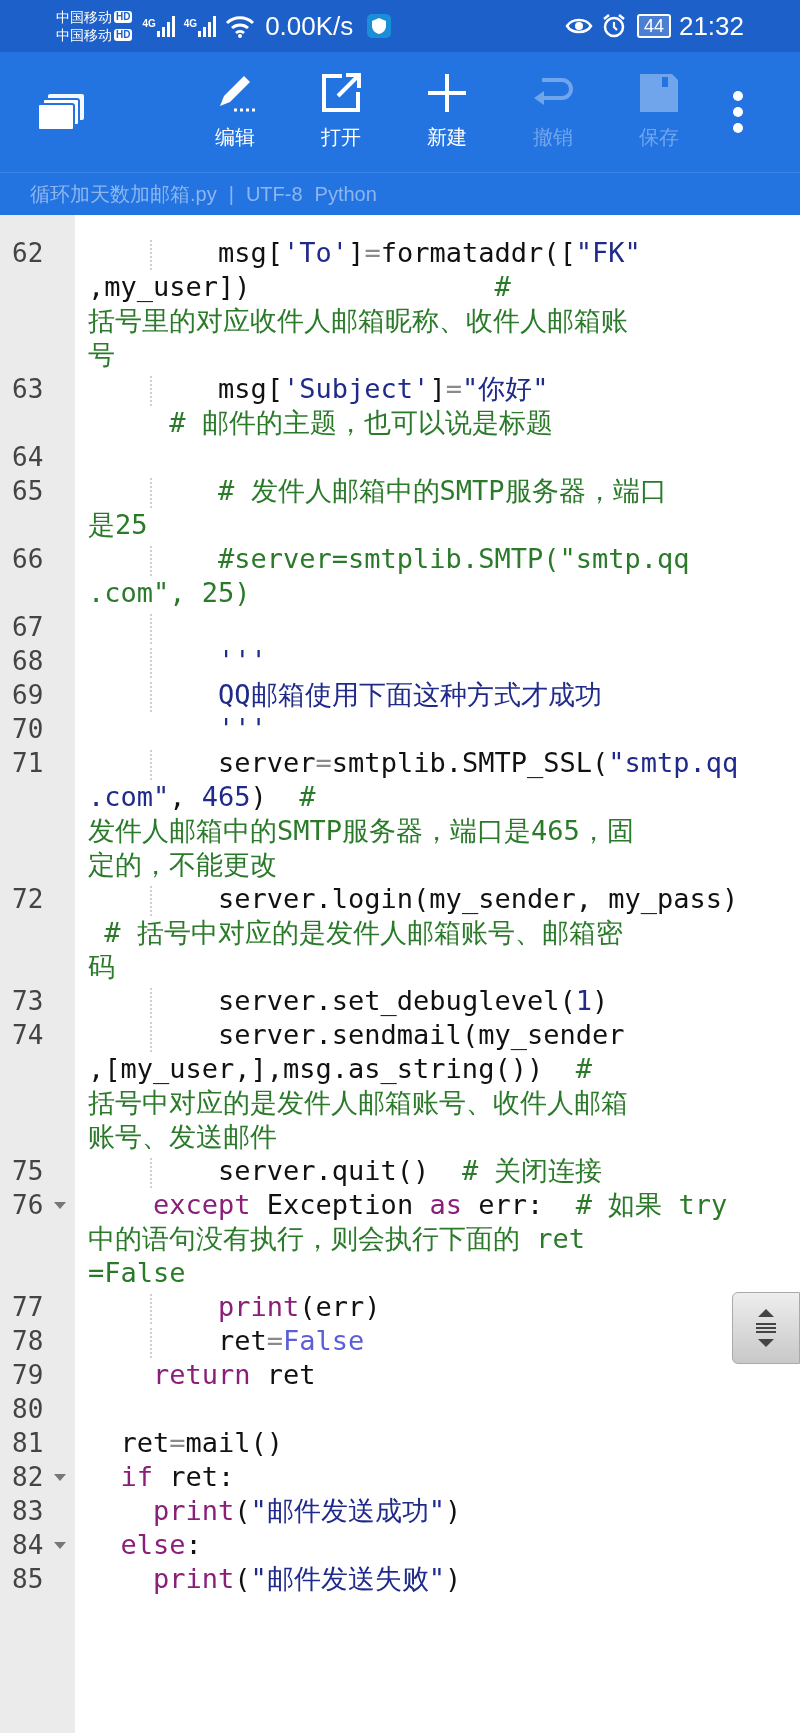 This screenshot has width=800, height=1733. What do you see at coordinates (101, 354) in the screenshot?
I see `code-text: 号` at bounding box center [101, 354].